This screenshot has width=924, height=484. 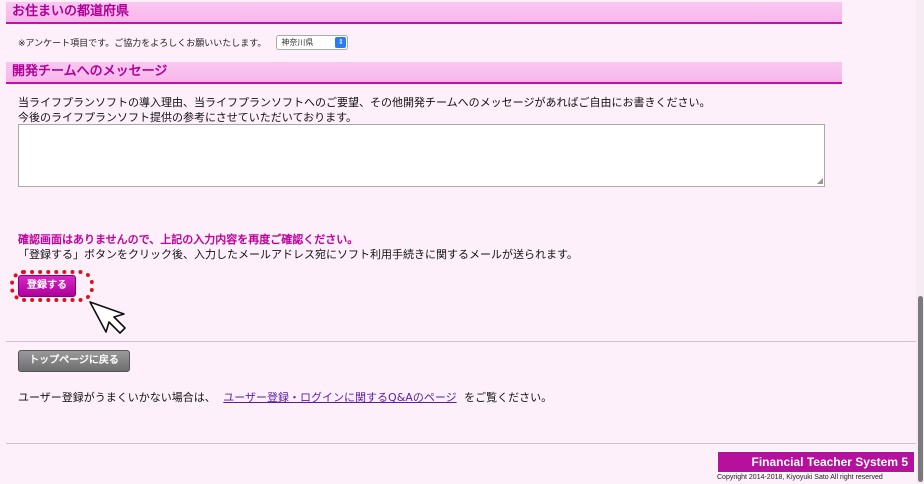 I want to click on help-suffix: をご覧ください。, so click(x=508, y=397).